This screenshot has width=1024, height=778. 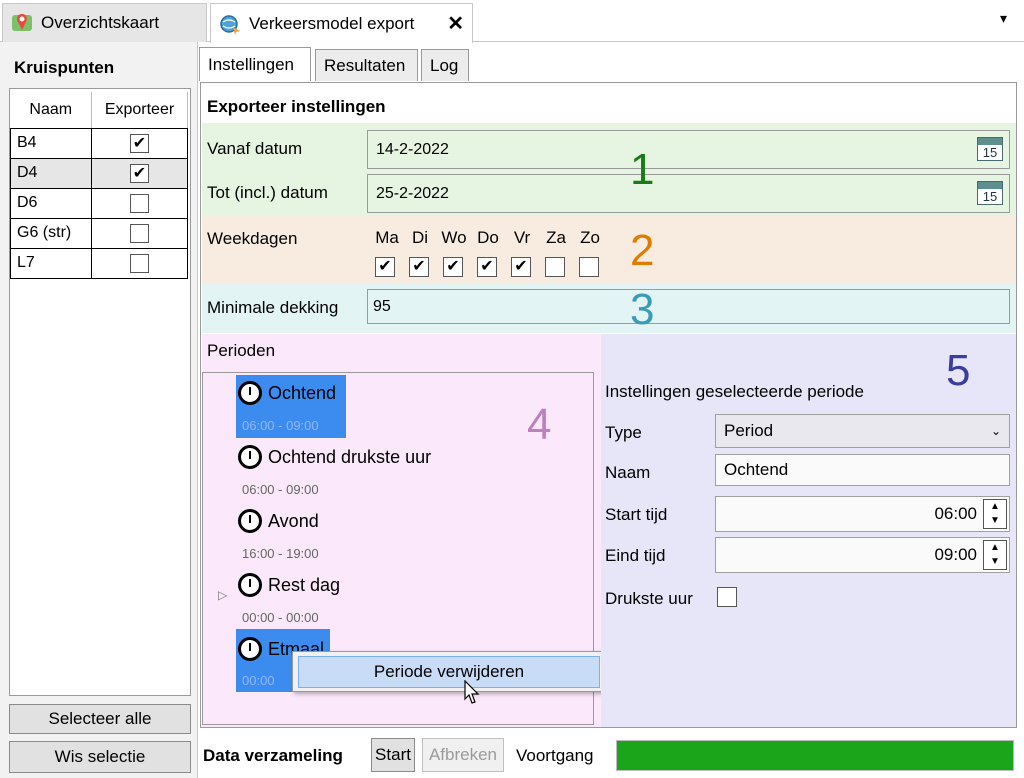 What do you see at coordinates (334, 457) in the screenshot?
I see `period-item-ochtend-drukste-uur: Ochtend drukste uur` at bounding box center [334, 457].